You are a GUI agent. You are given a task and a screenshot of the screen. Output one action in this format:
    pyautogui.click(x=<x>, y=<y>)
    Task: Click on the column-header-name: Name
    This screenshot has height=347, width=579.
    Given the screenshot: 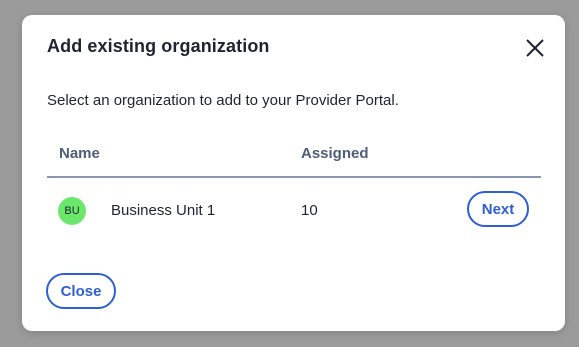 What is the action you would take?
    pyautogui.click(x=79, y=153)
    